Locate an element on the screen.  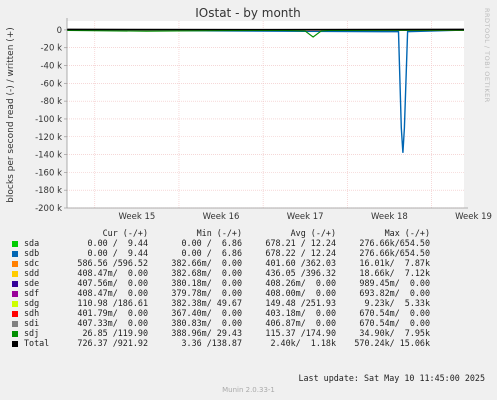
y-tick-label: -200 k is located at coordinates (48, 209).